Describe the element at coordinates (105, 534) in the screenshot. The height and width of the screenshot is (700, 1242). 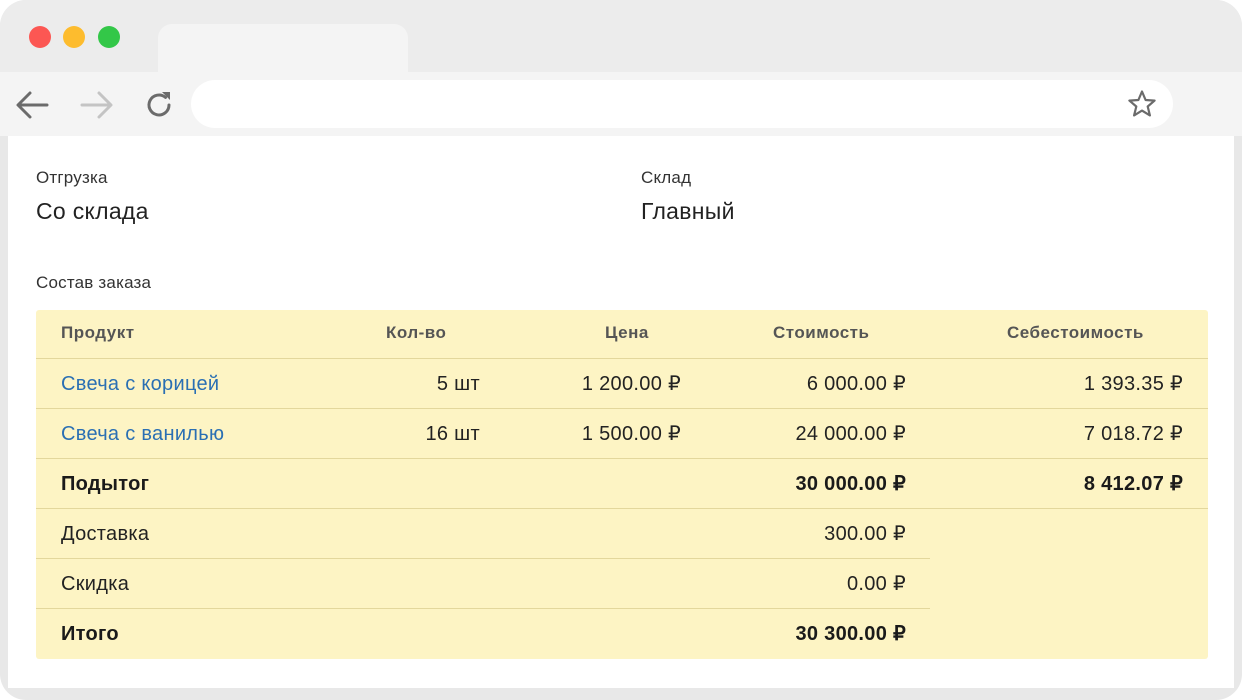
I see `delivery-label: Доставка` at that location.